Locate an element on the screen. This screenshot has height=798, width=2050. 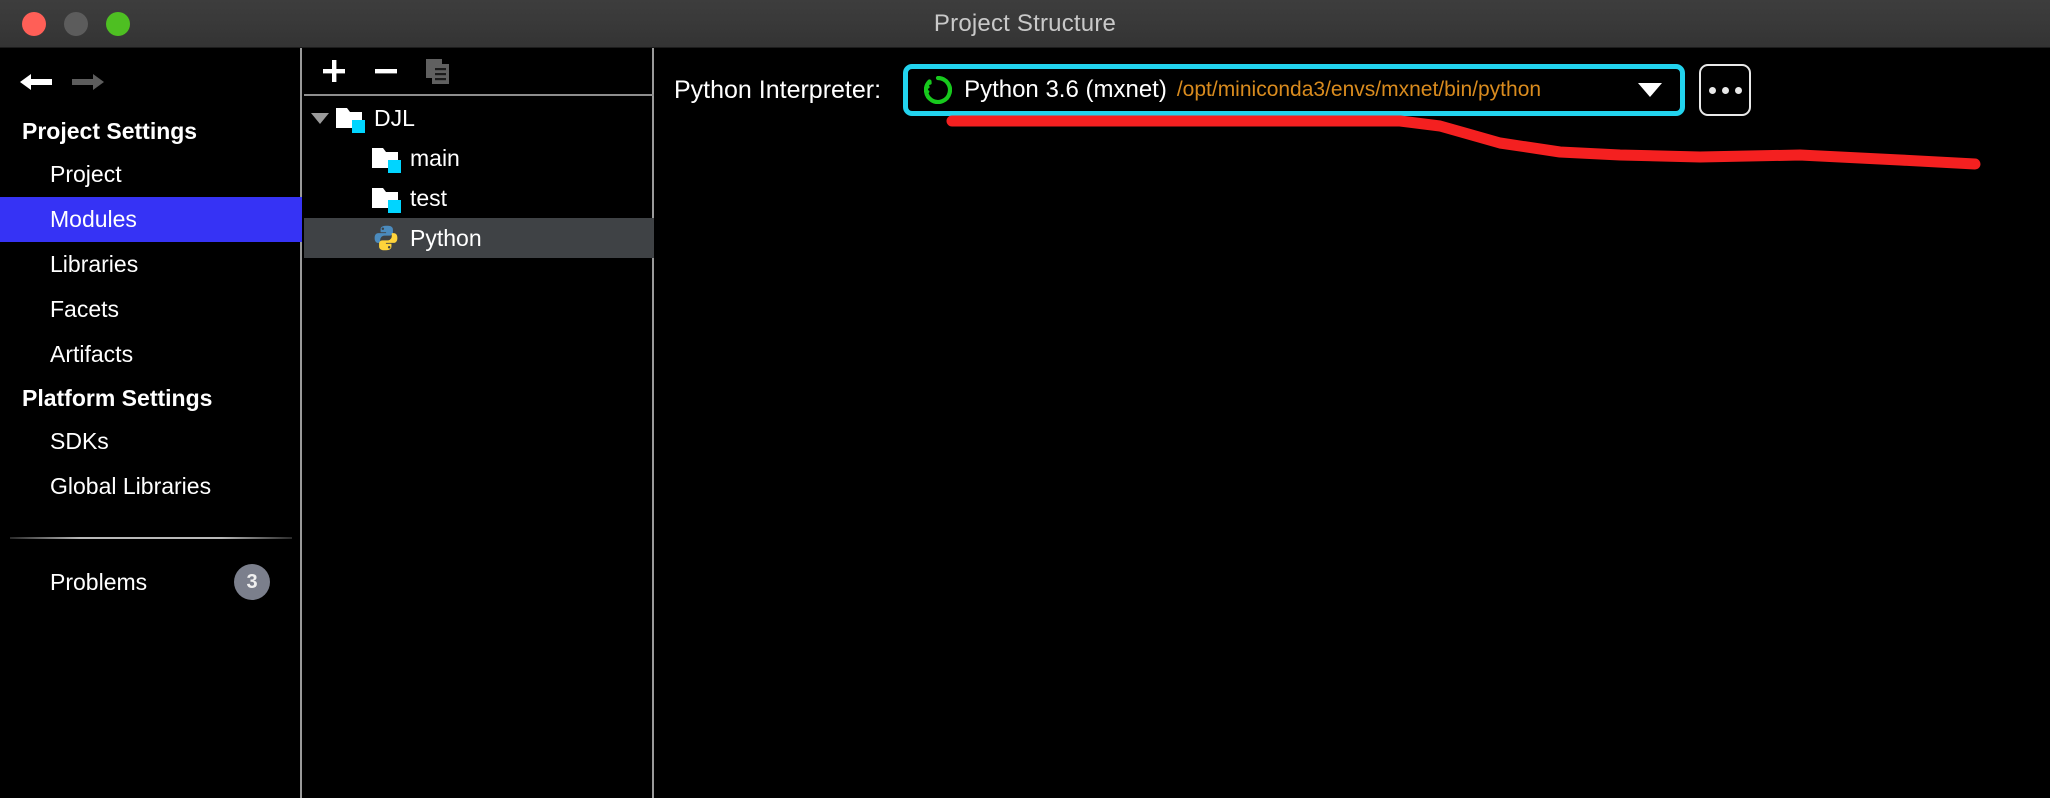
python-interpreter-label: Python Interpreter: is located at coordinates (778, 89).